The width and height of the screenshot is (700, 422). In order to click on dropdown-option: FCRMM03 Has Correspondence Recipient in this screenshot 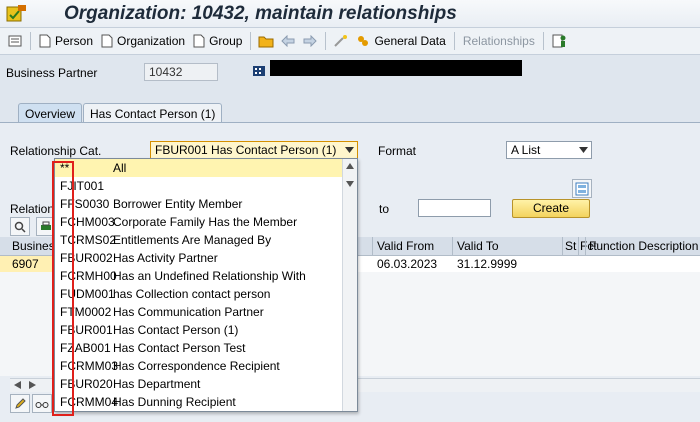, I will do `click(199, 366)`.